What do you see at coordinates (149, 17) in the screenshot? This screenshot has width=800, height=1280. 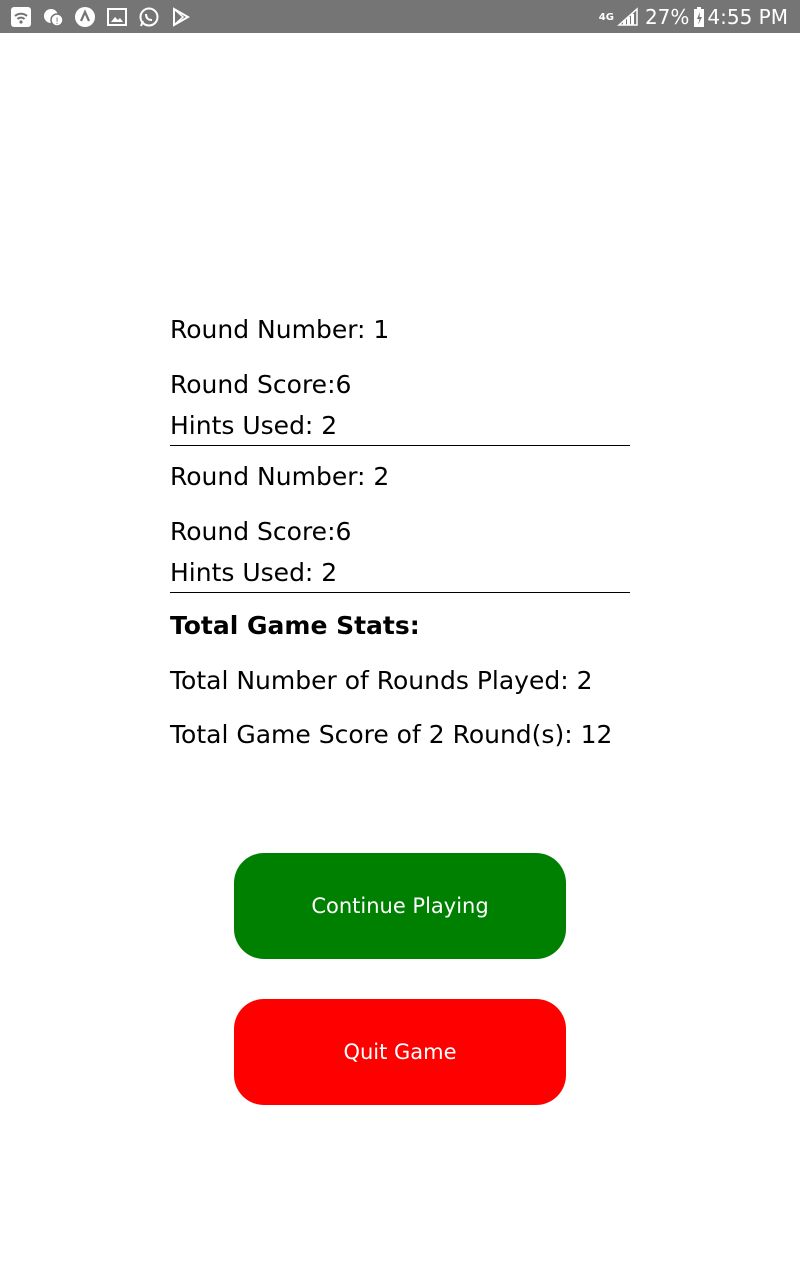 I see `whatsapp-icon` at bounding box center [149, 17].